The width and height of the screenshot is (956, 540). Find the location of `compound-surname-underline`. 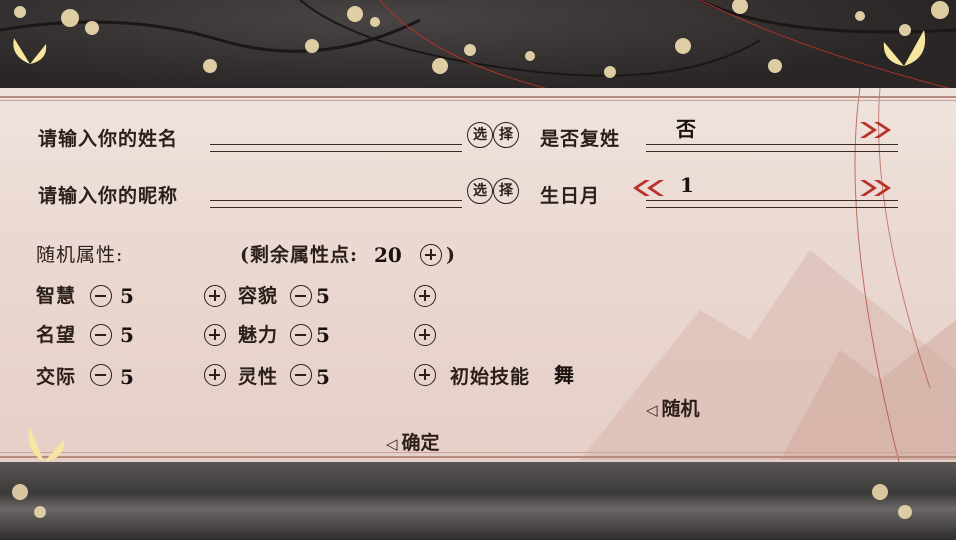

compound-surname-underline is located at coordinates (772, 148).